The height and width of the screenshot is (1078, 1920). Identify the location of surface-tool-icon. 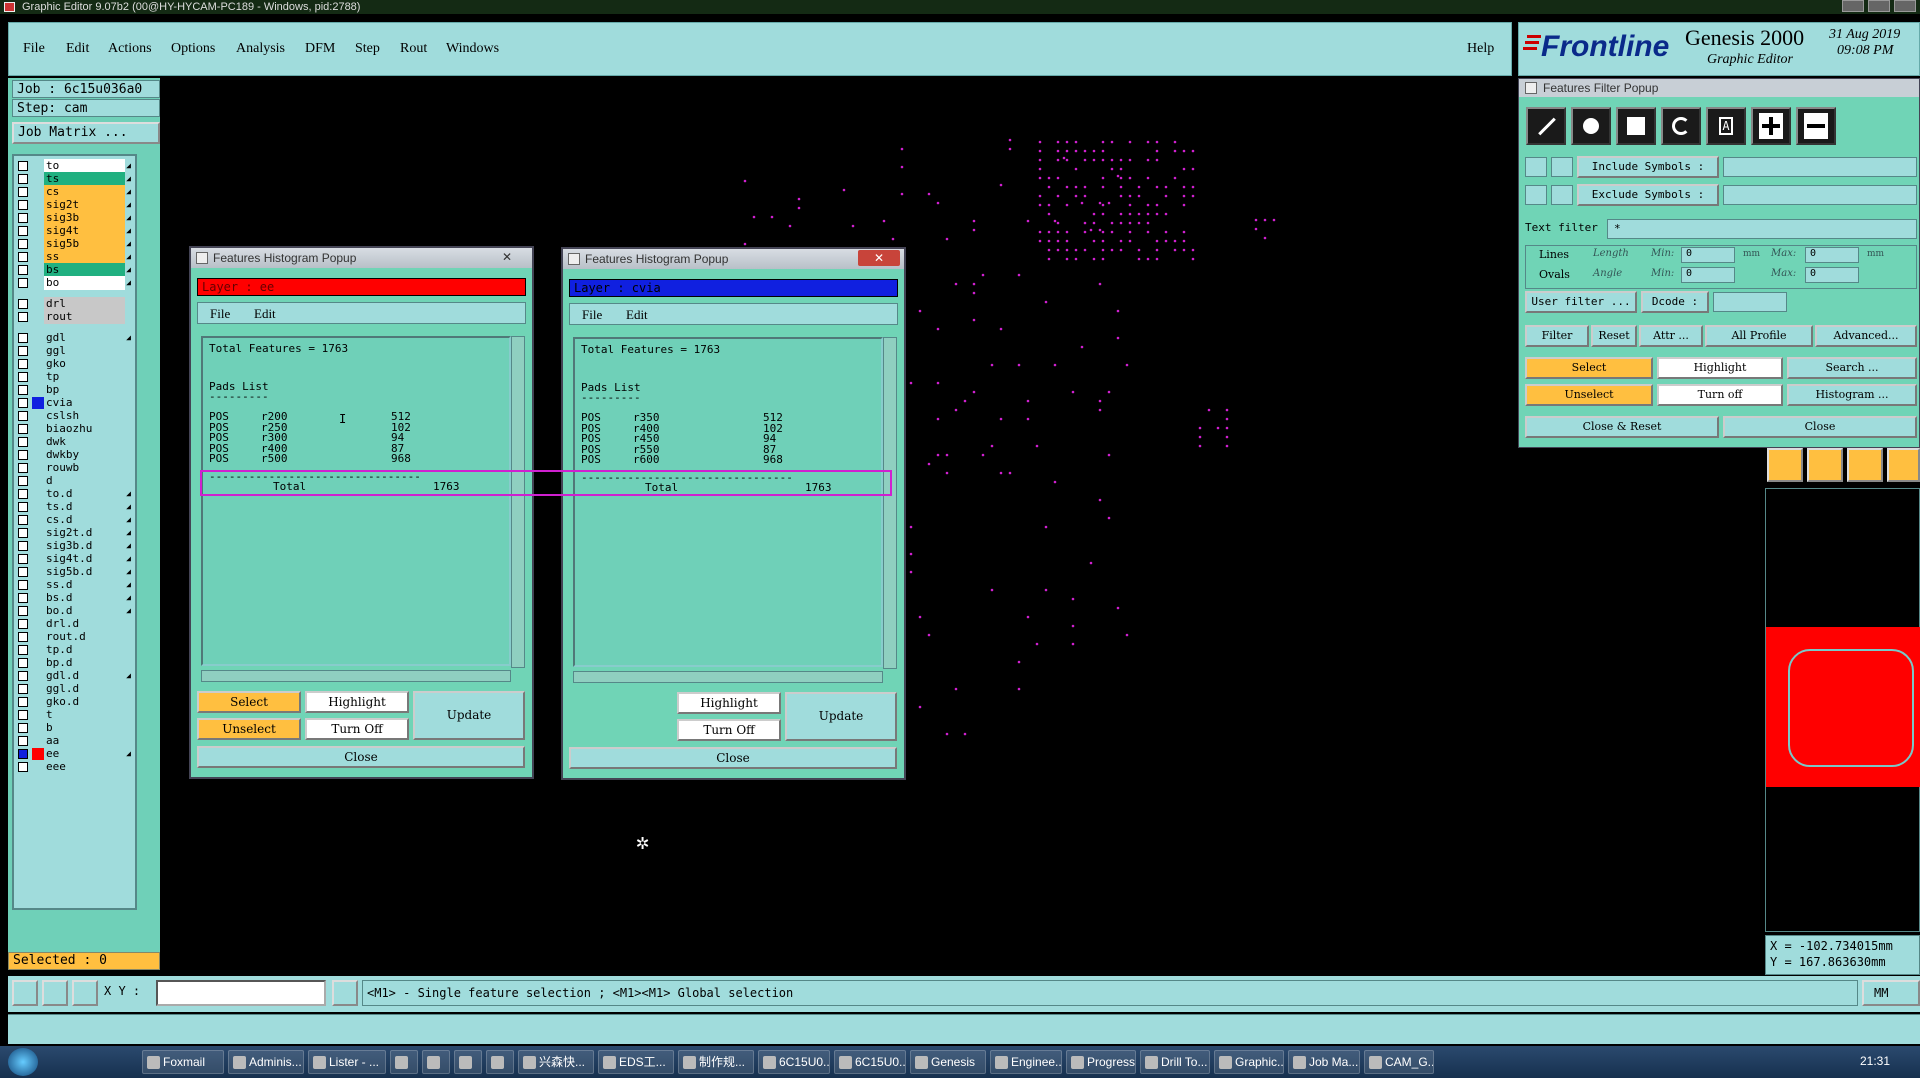
(1636, 126).